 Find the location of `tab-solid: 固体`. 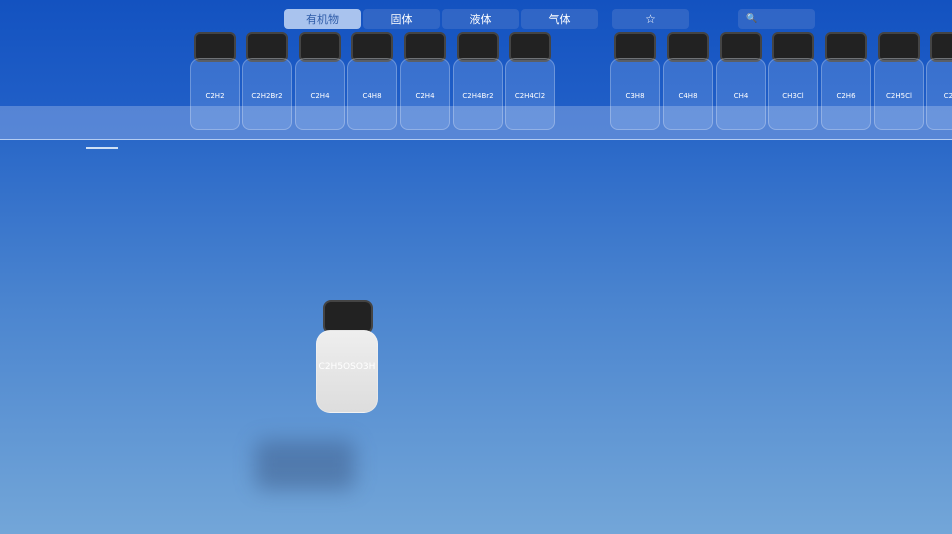

tab-solid: 固体 is located at coordinates (401, 19).